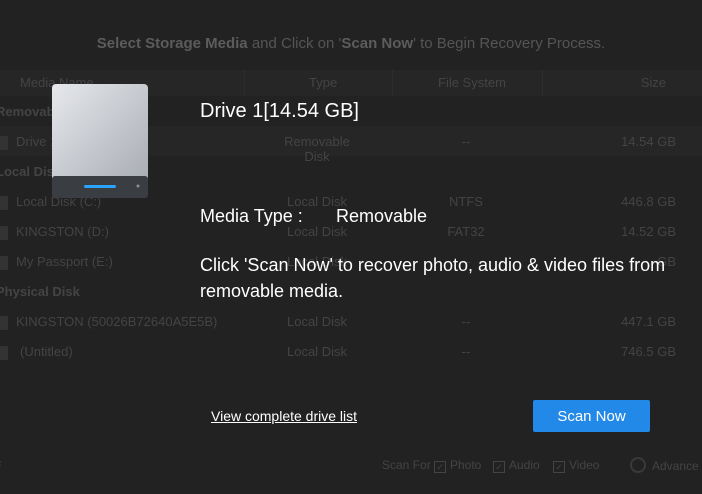 The image size is (702, 494). I want to click on drive-title: Drive 1[14.54 GB], so click(279, 111).